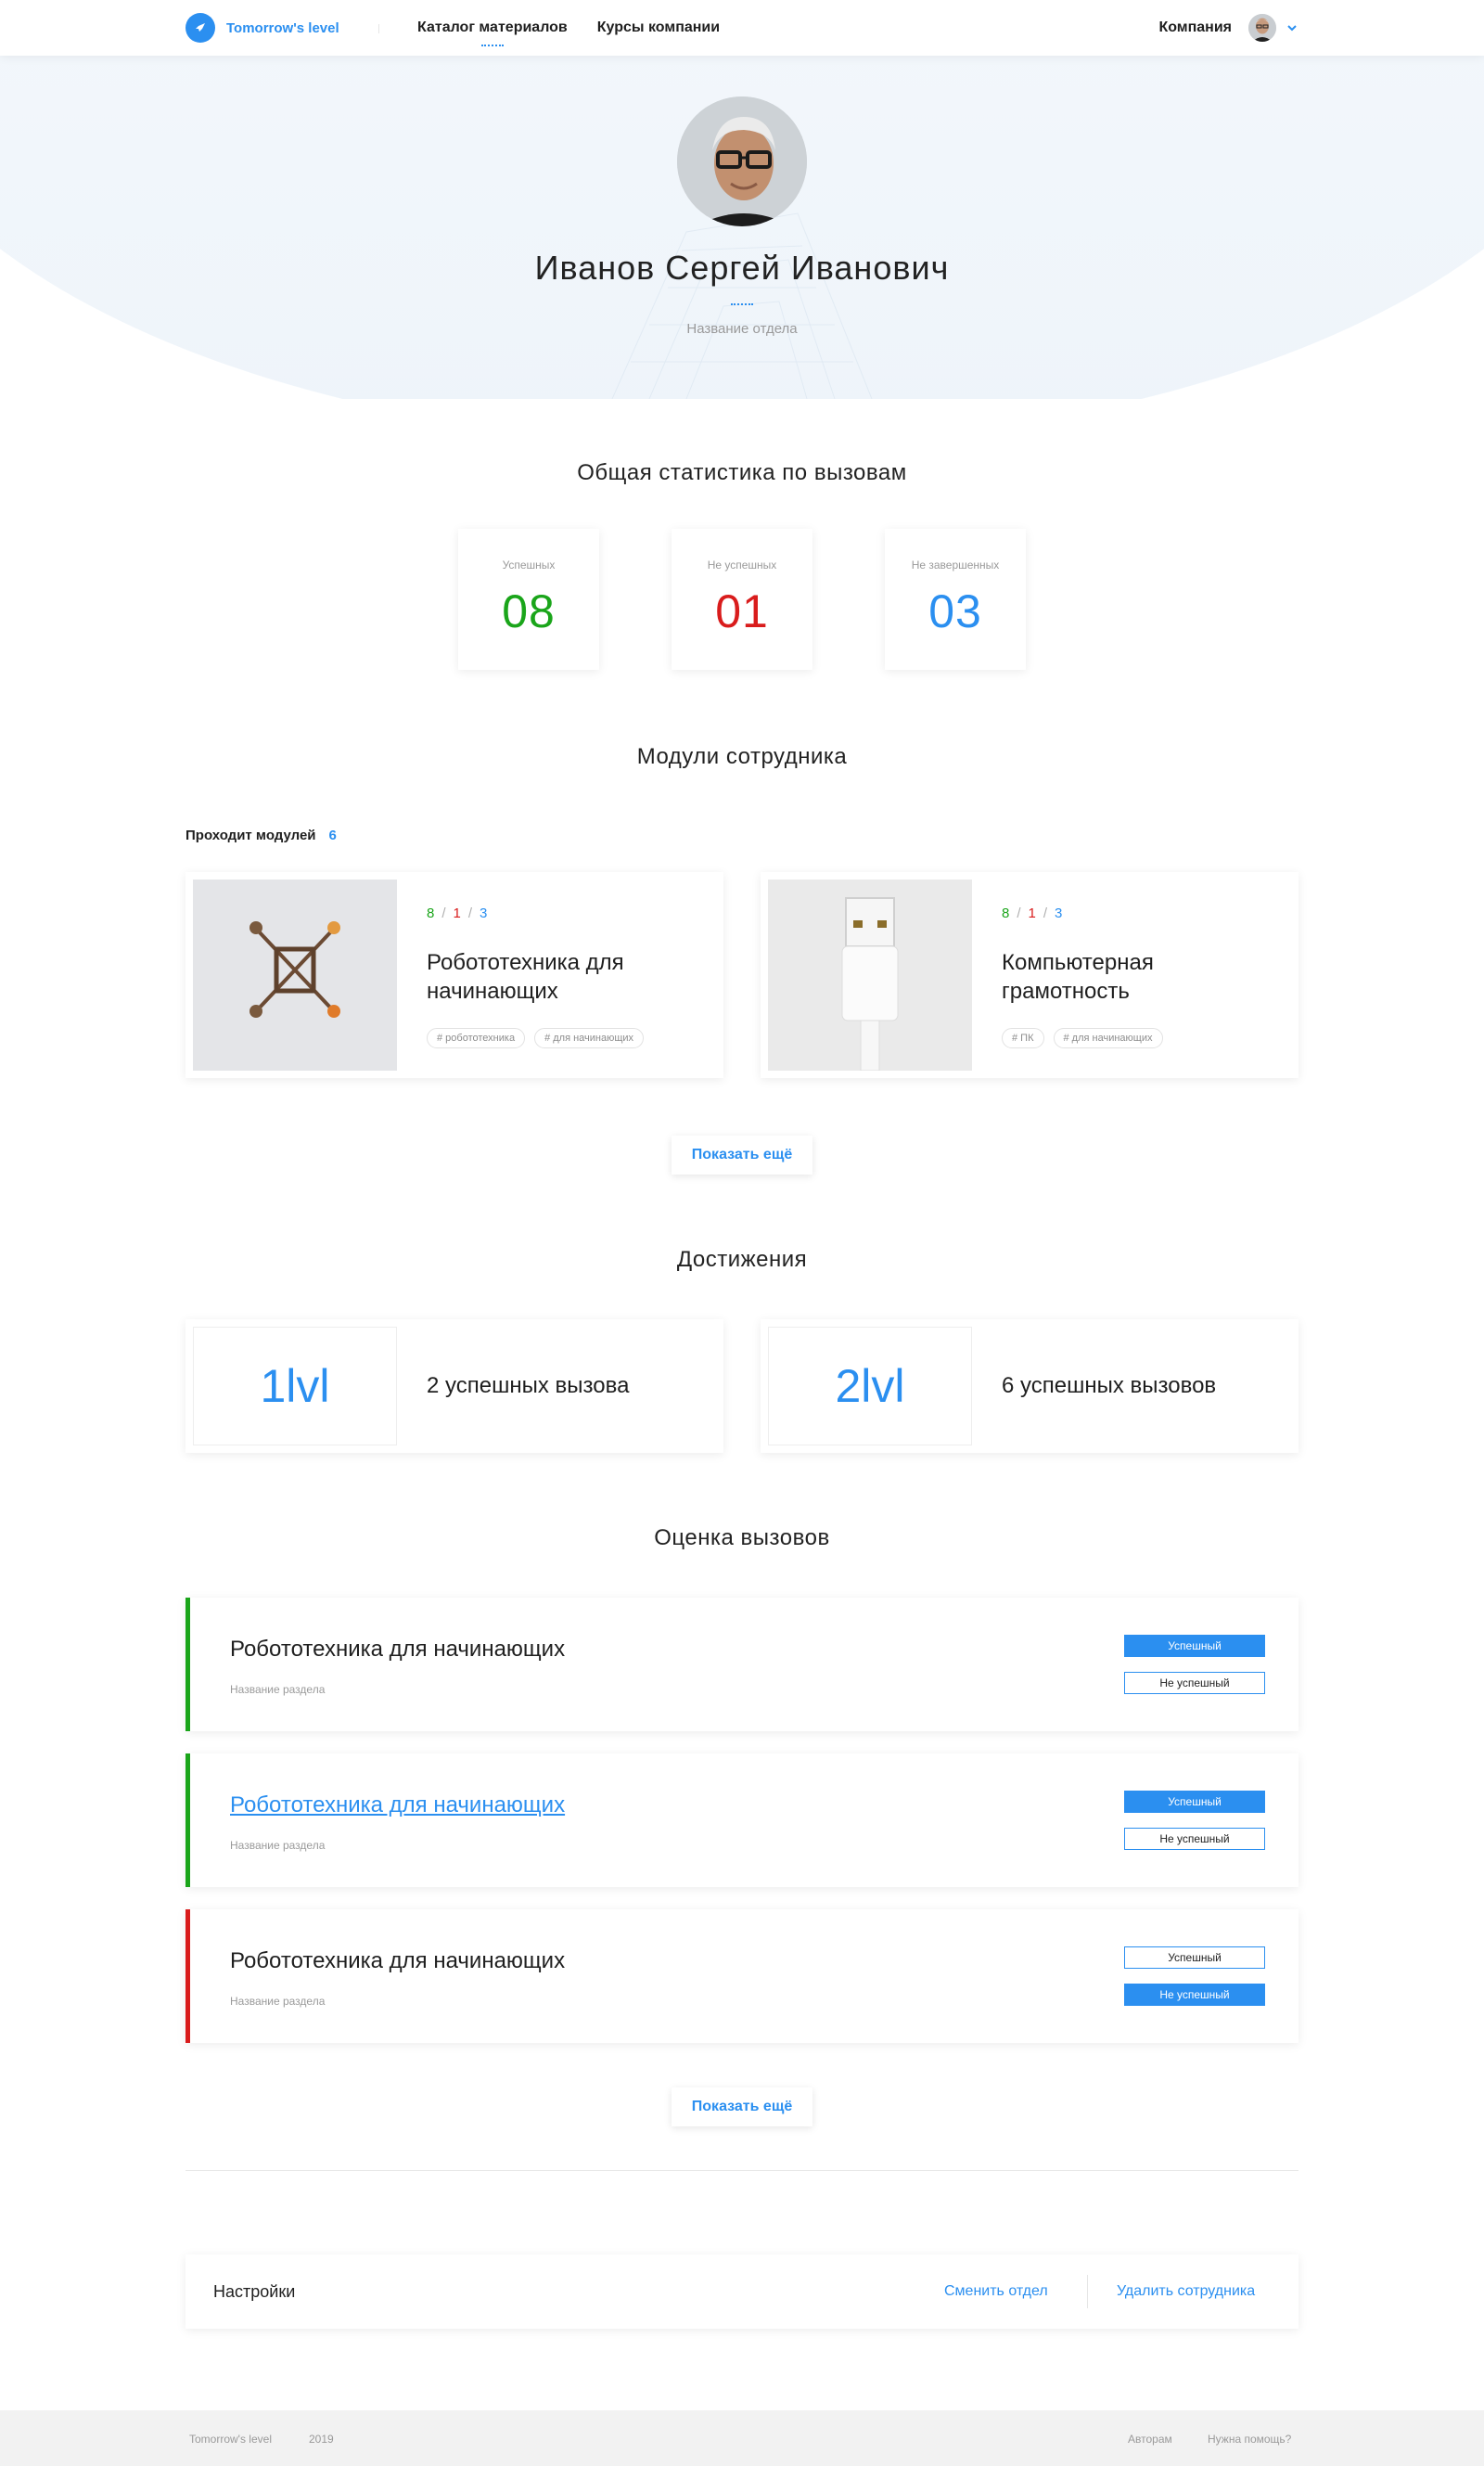  Describe the element at coordinates (742, 304) in the screenshot. I see `name-underline-dots` at that location.